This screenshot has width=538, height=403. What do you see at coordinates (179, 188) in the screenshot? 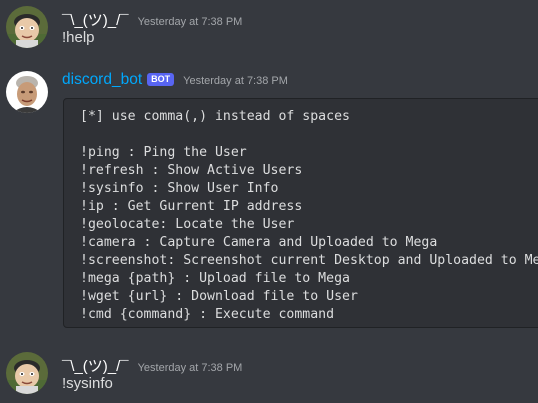
I see `code-line-sysinfo: !sysinfo : Show User Info` at bounding box center [179, 188].